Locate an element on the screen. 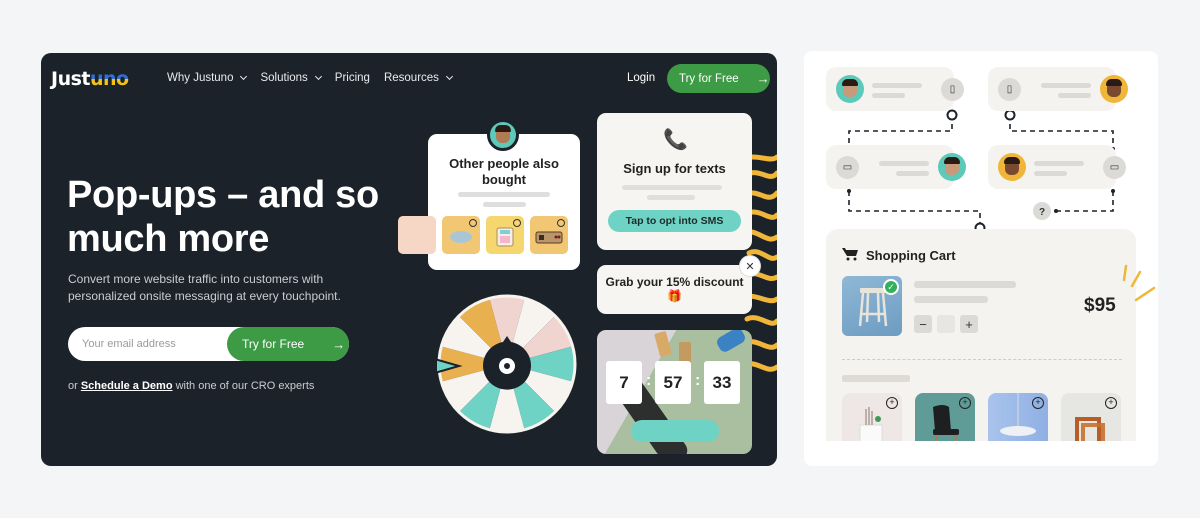 The image size is (1200, 518). nav-resources: Resources is located at coordinates (418, 78).